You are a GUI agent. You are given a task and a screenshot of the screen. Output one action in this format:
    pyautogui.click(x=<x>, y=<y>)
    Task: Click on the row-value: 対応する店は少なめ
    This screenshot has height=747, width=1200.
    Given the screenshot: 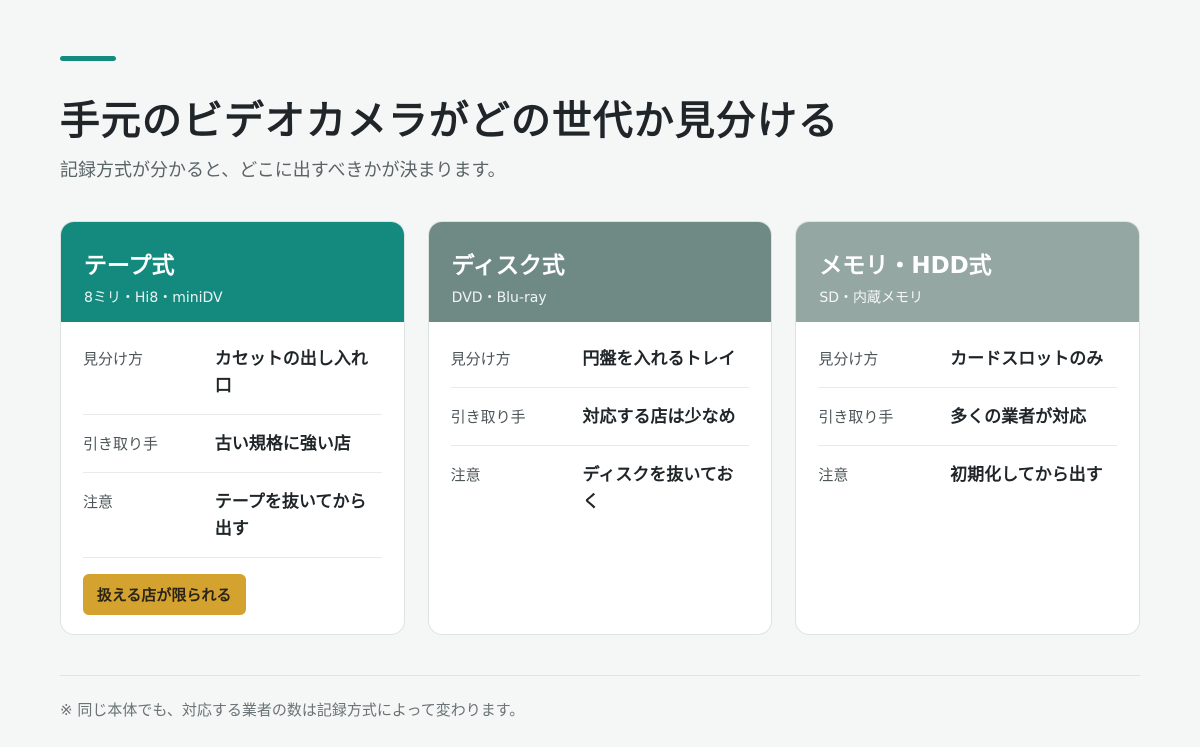 What is the action you would take?
    pyautogui.click(x=659, y=417)
    